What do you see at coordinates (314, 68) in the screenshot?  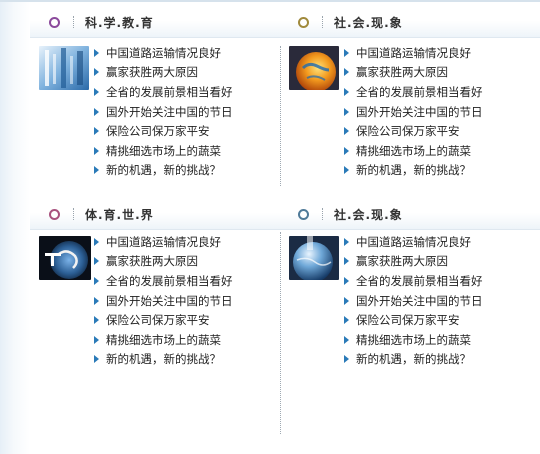 I see `orange-globe-thumbnail-image` at bounding box center [314, 68].